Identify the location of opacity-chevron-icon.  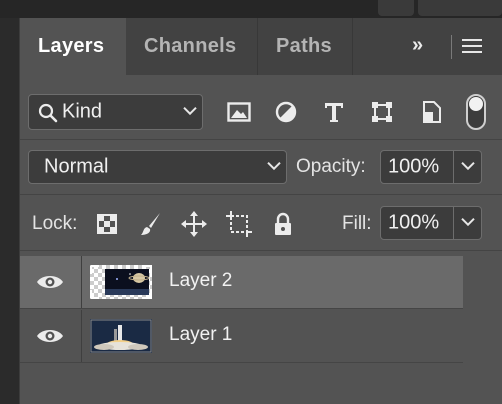
(468, 166).